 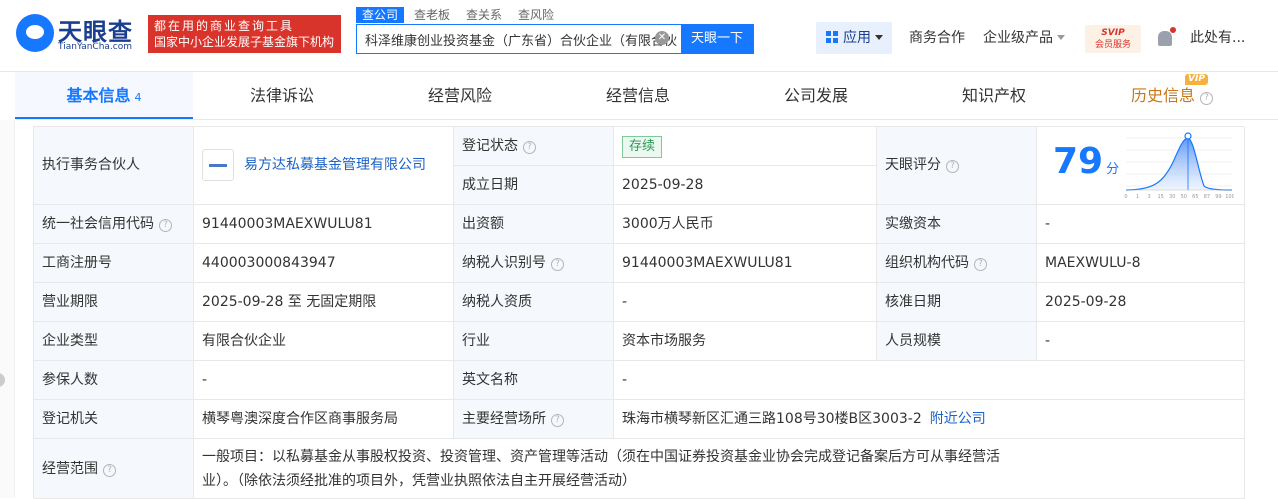 I want to click on score-tick-label: 1, so click(x=1137, y=197).